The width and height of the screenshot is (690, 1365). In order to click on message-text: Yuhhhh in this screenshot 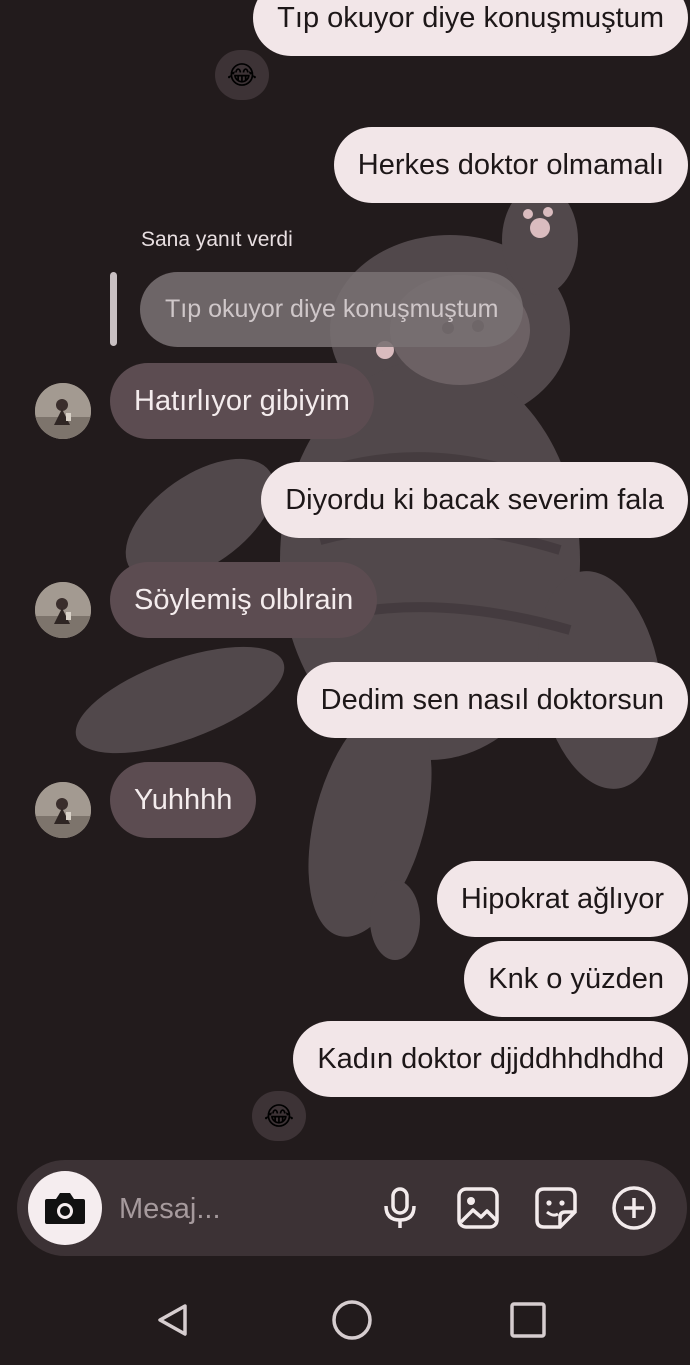, I will do `click(183, 799)`.